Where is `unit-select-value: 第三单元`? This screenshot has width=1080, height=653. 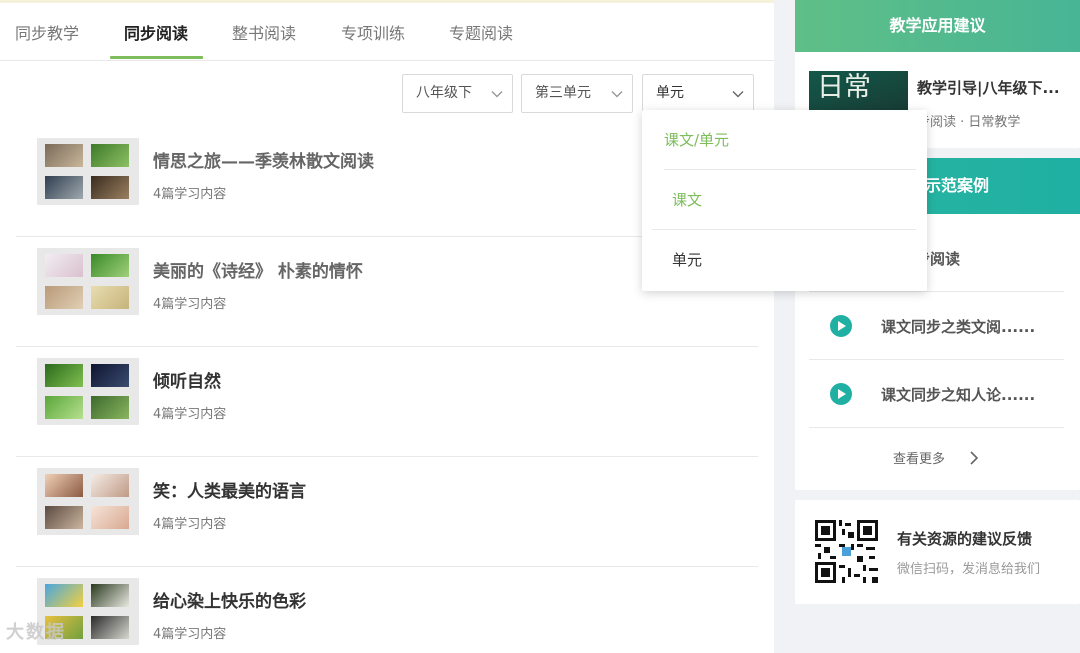 unit-select-value: 第三单元 is located at coordinates (563, 93).